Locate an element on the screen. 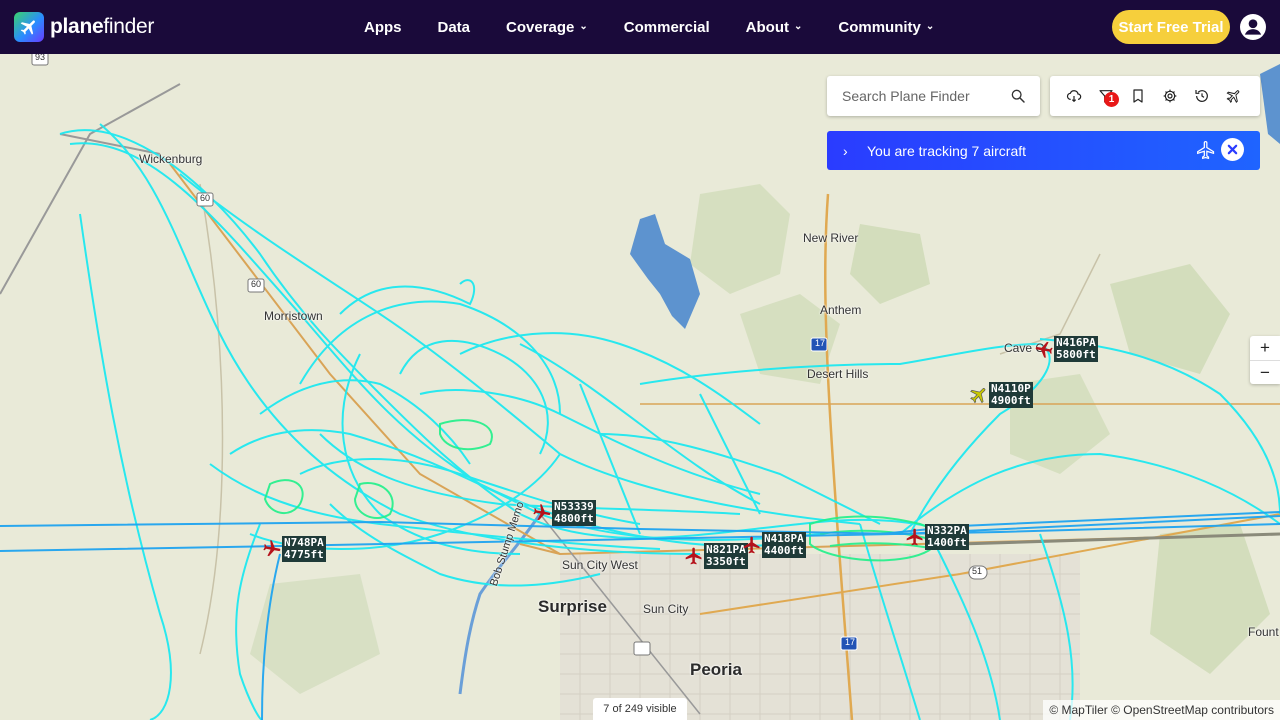 The height and width of the screenshot is (720, 1280). close-icon is located at coordinates (1232, 149).